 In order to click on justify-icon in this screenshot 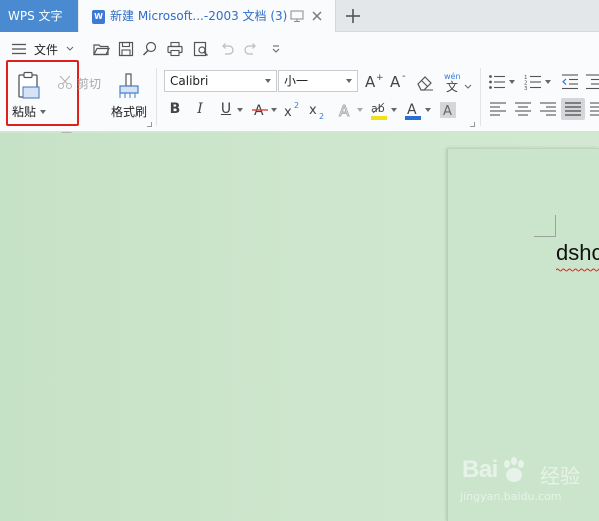, I will do `click(573, 109)`.